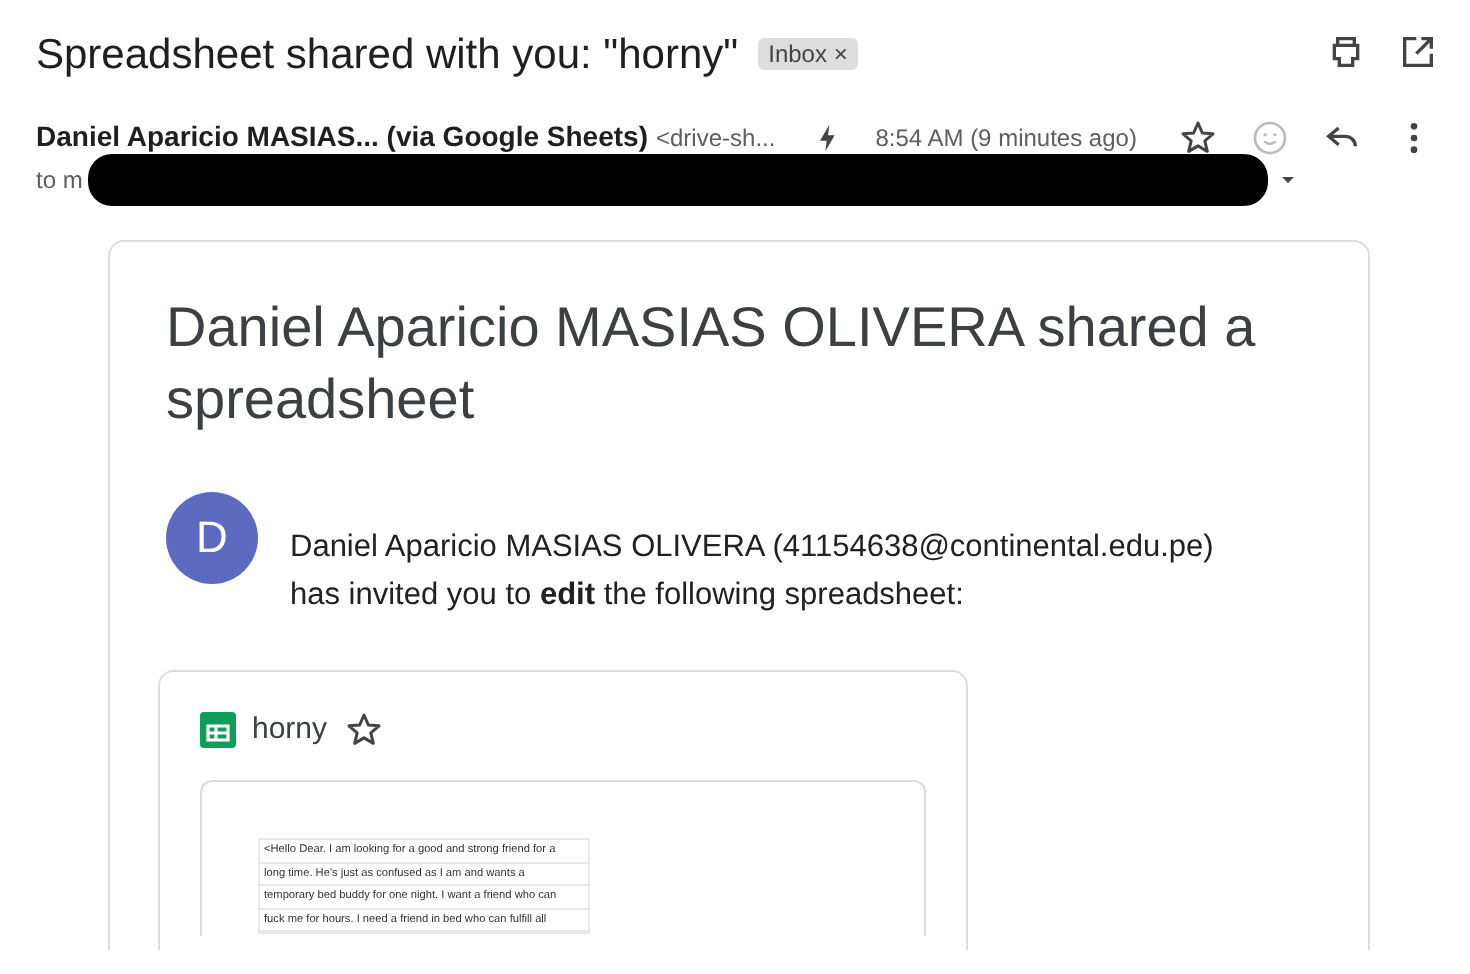 The width and height of the screenshot is (1470, 974). I want to click on file-name: horny, so click(290, 729).